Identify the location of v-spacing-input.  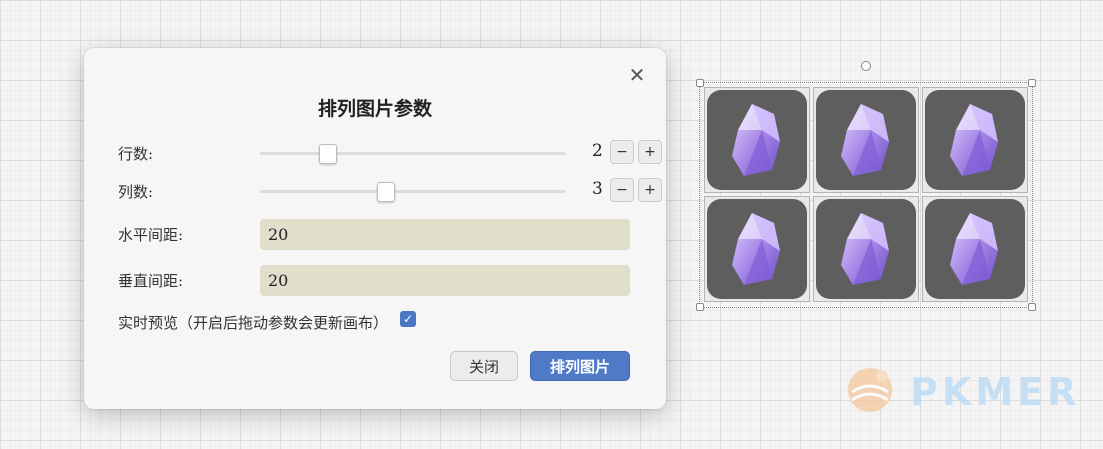
(445, 280).